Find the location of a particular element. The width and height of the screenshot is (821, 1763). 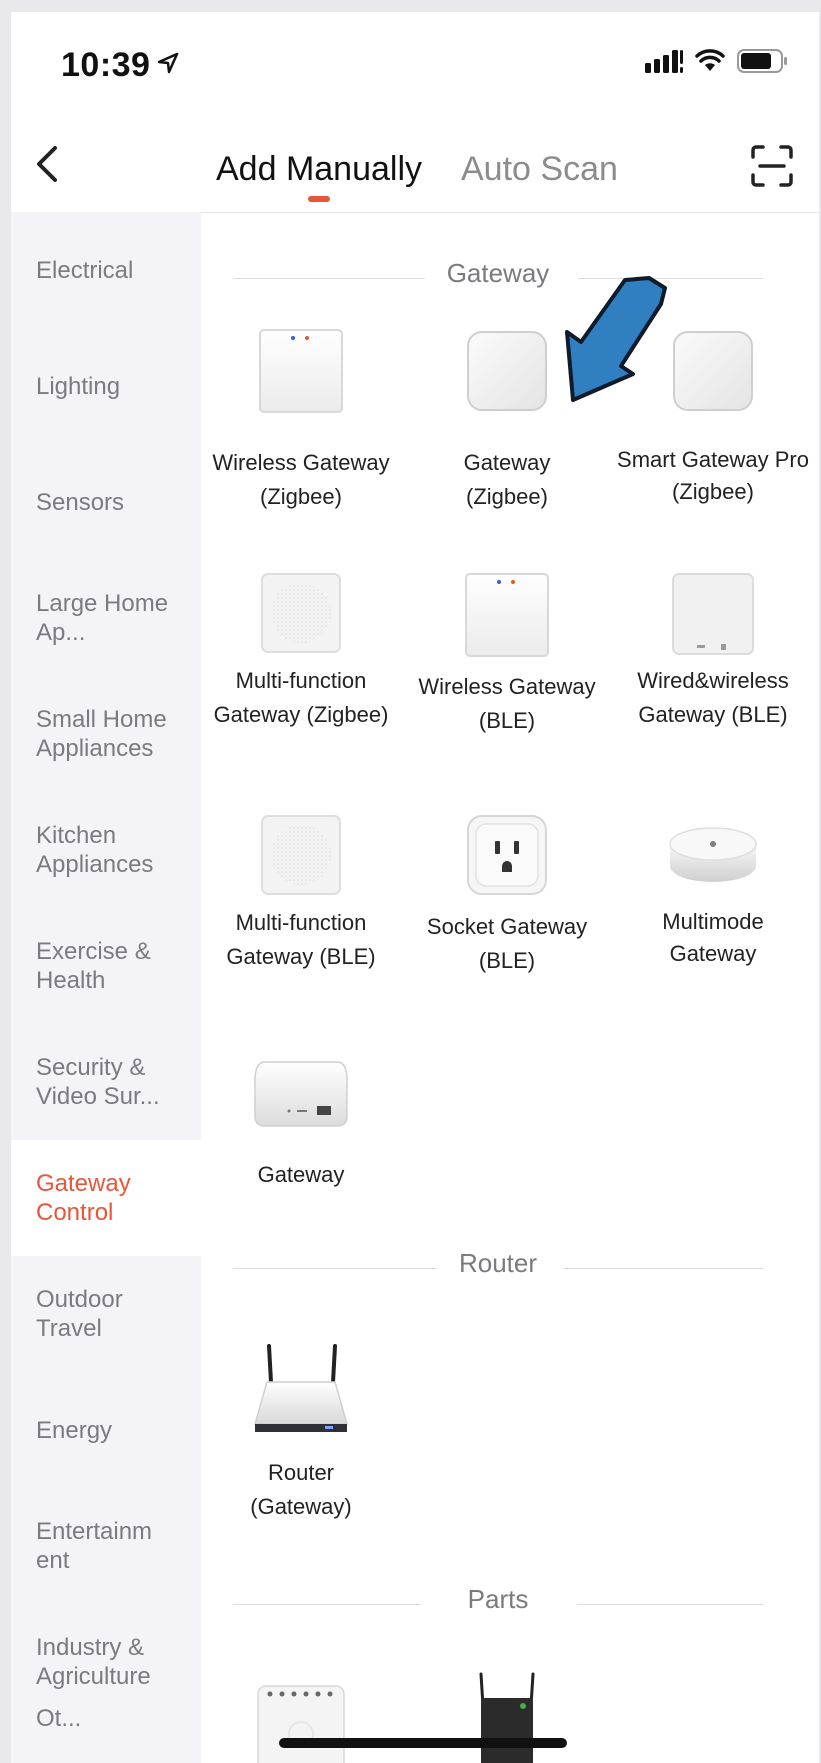

section-title-gateway: Gateway is located at coordinates (498, 273).